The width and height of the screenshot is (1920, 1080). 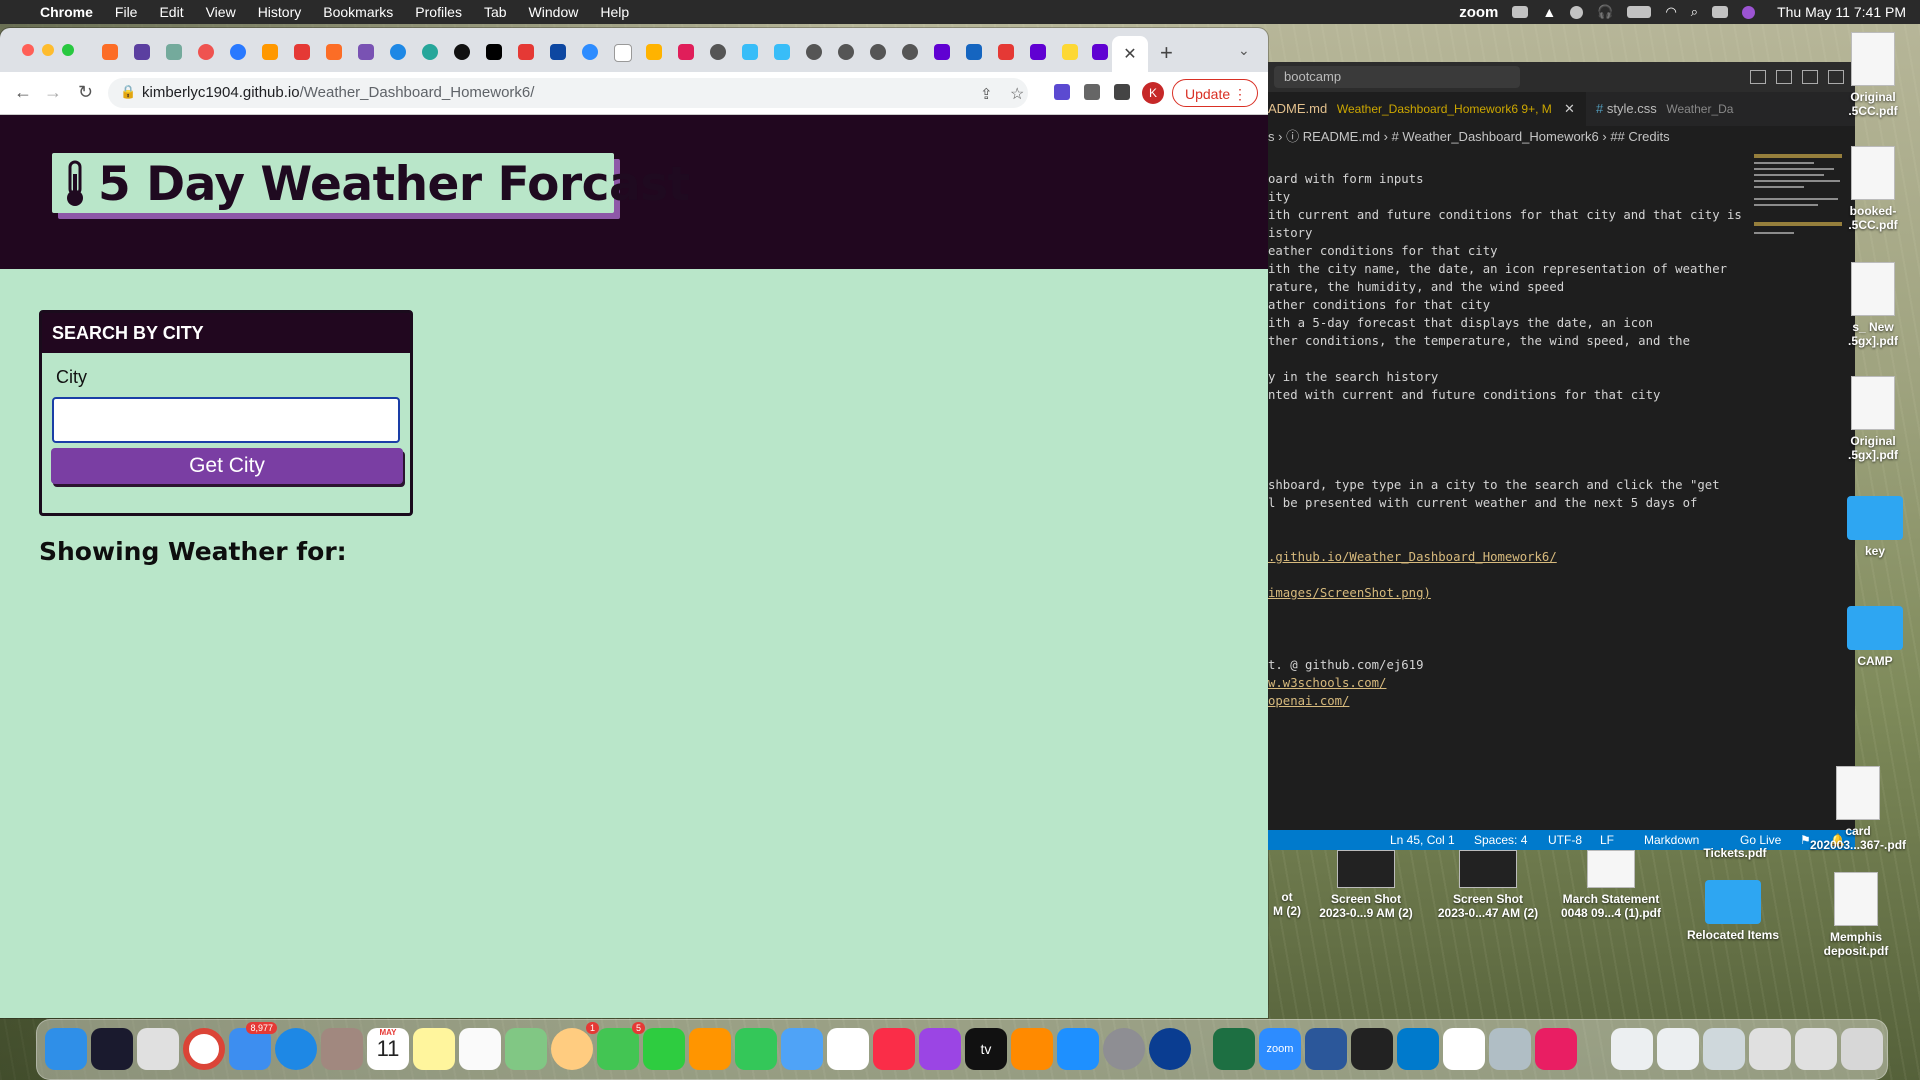 I want to click on tab-red-icon, so click(x=206, y=52).